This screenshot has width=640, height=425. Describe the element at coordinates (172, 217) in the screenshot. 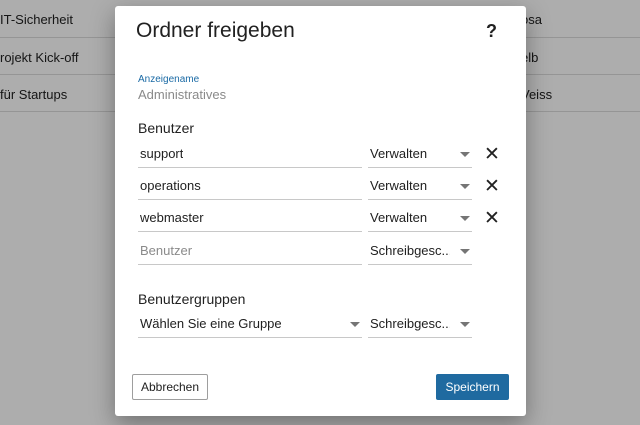

I see `user-name: webmaster` at that location.